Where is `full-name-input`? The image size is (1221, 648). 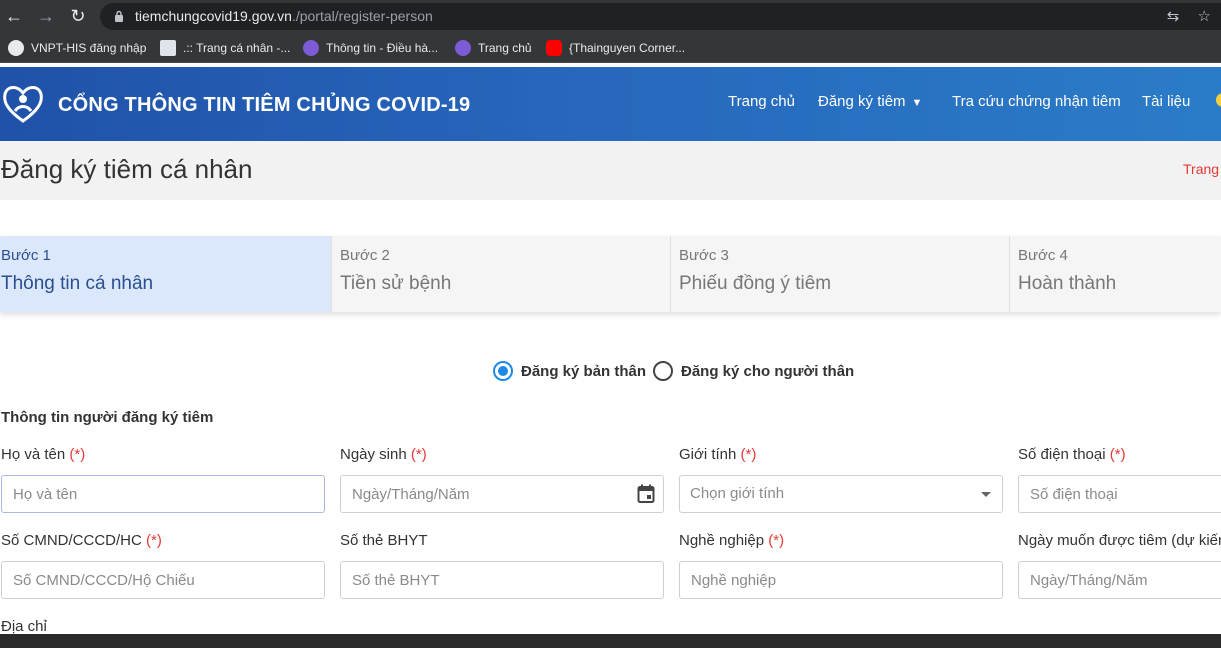
full-name-input is located at coordinates (163, 494).